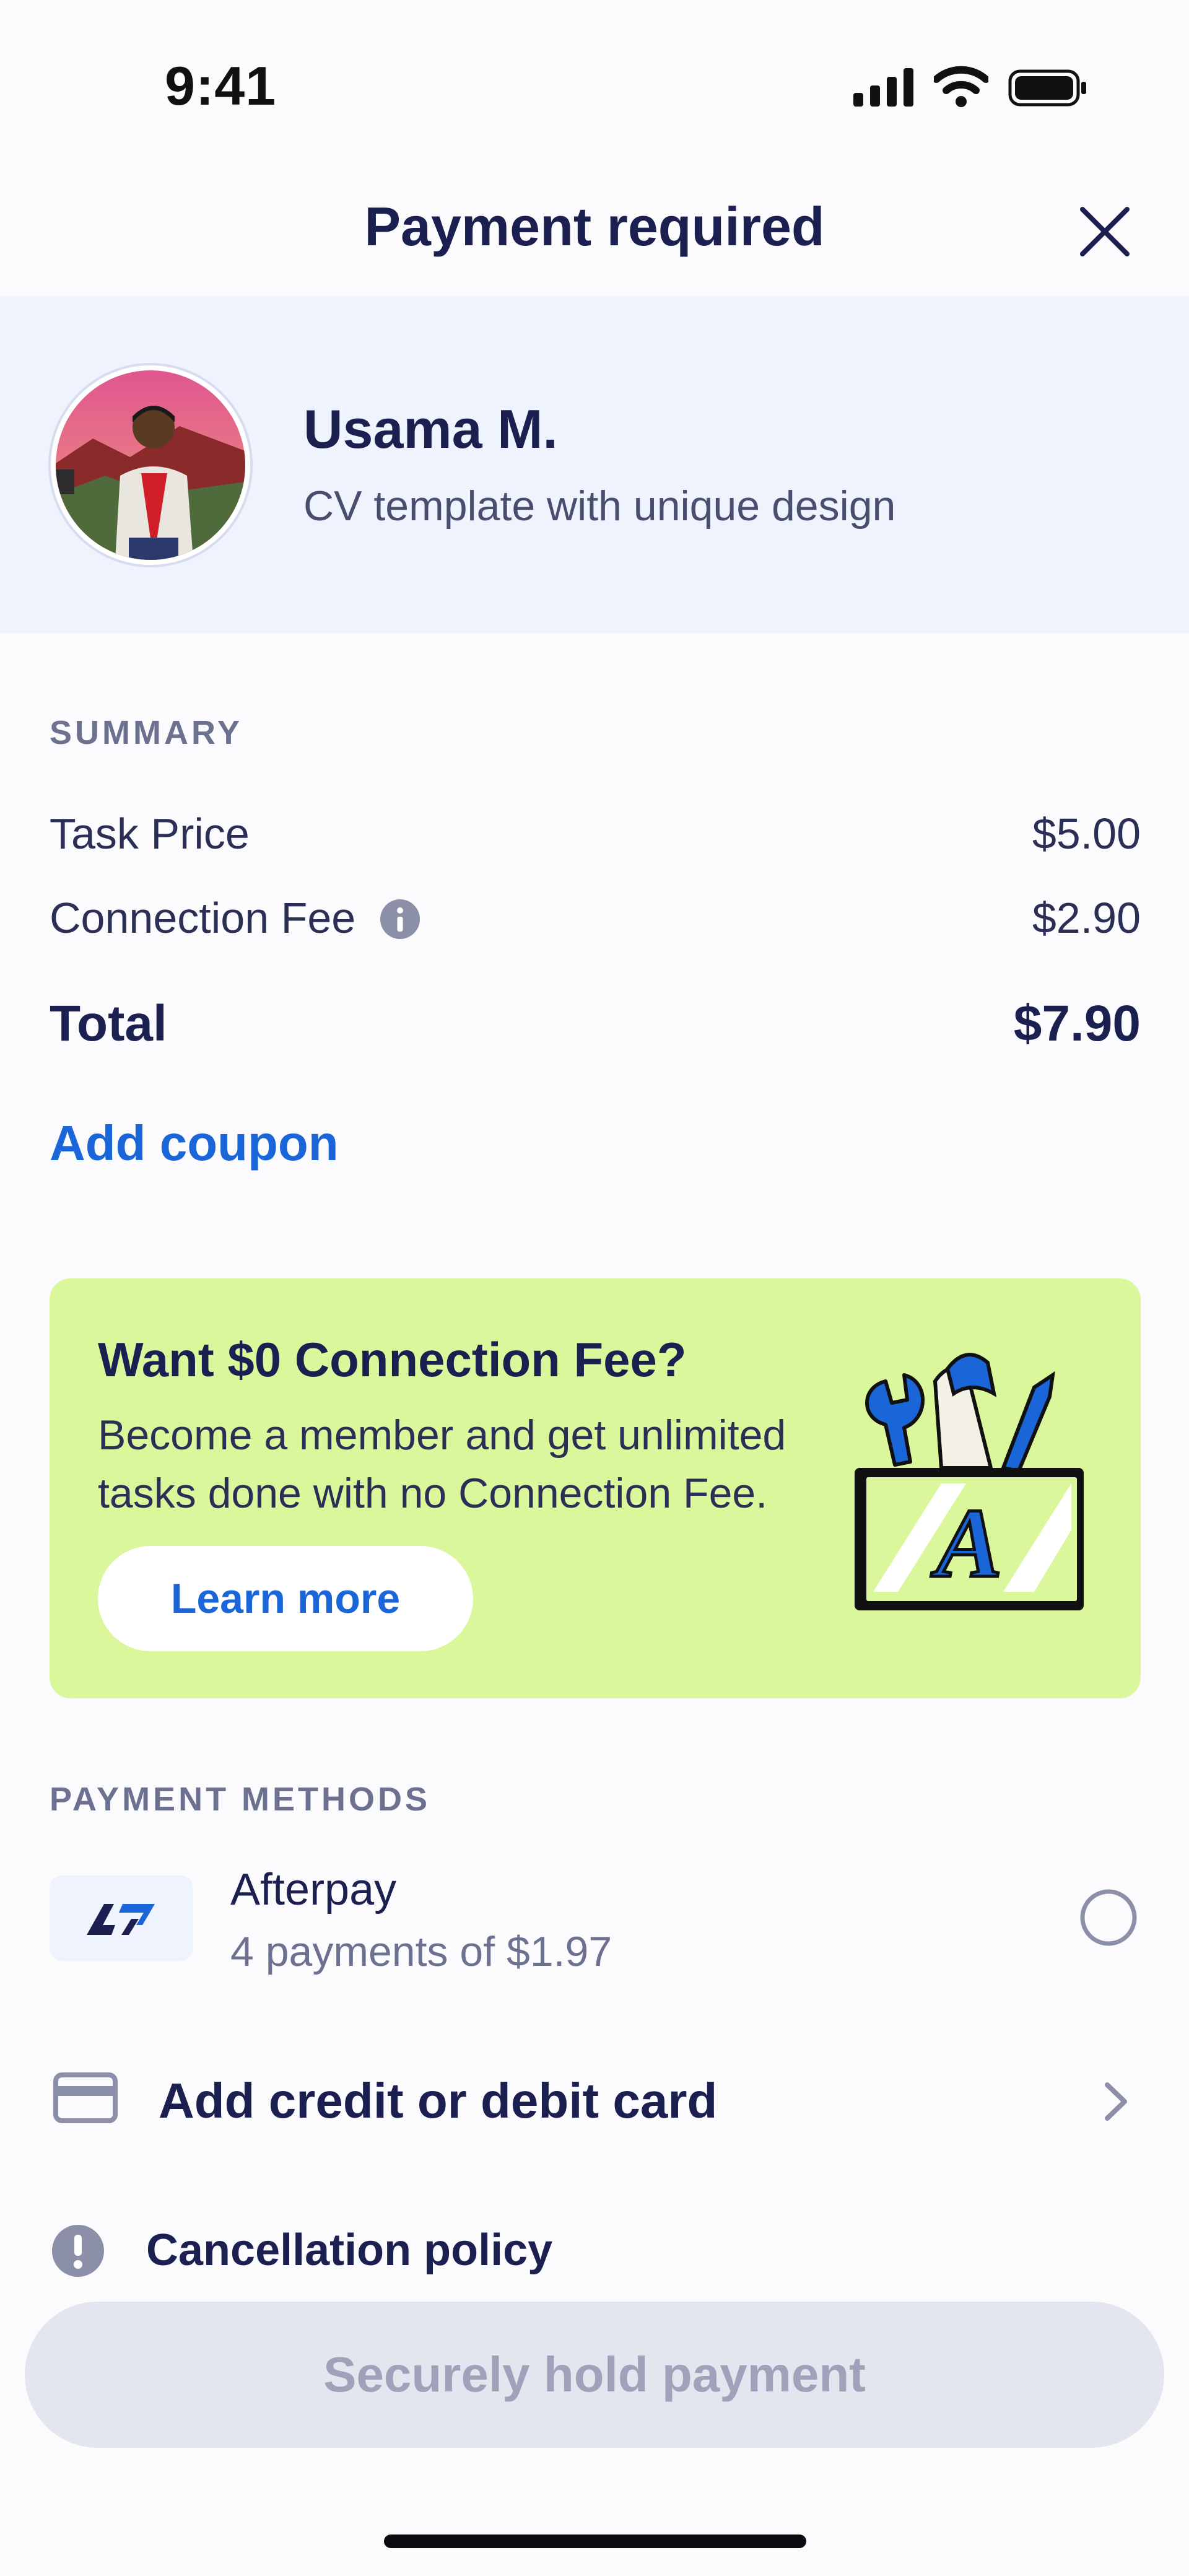 Image resolution: width=1189 pixels, height=2576 pixels. I want to click on close-icon, so click(1105, 231).